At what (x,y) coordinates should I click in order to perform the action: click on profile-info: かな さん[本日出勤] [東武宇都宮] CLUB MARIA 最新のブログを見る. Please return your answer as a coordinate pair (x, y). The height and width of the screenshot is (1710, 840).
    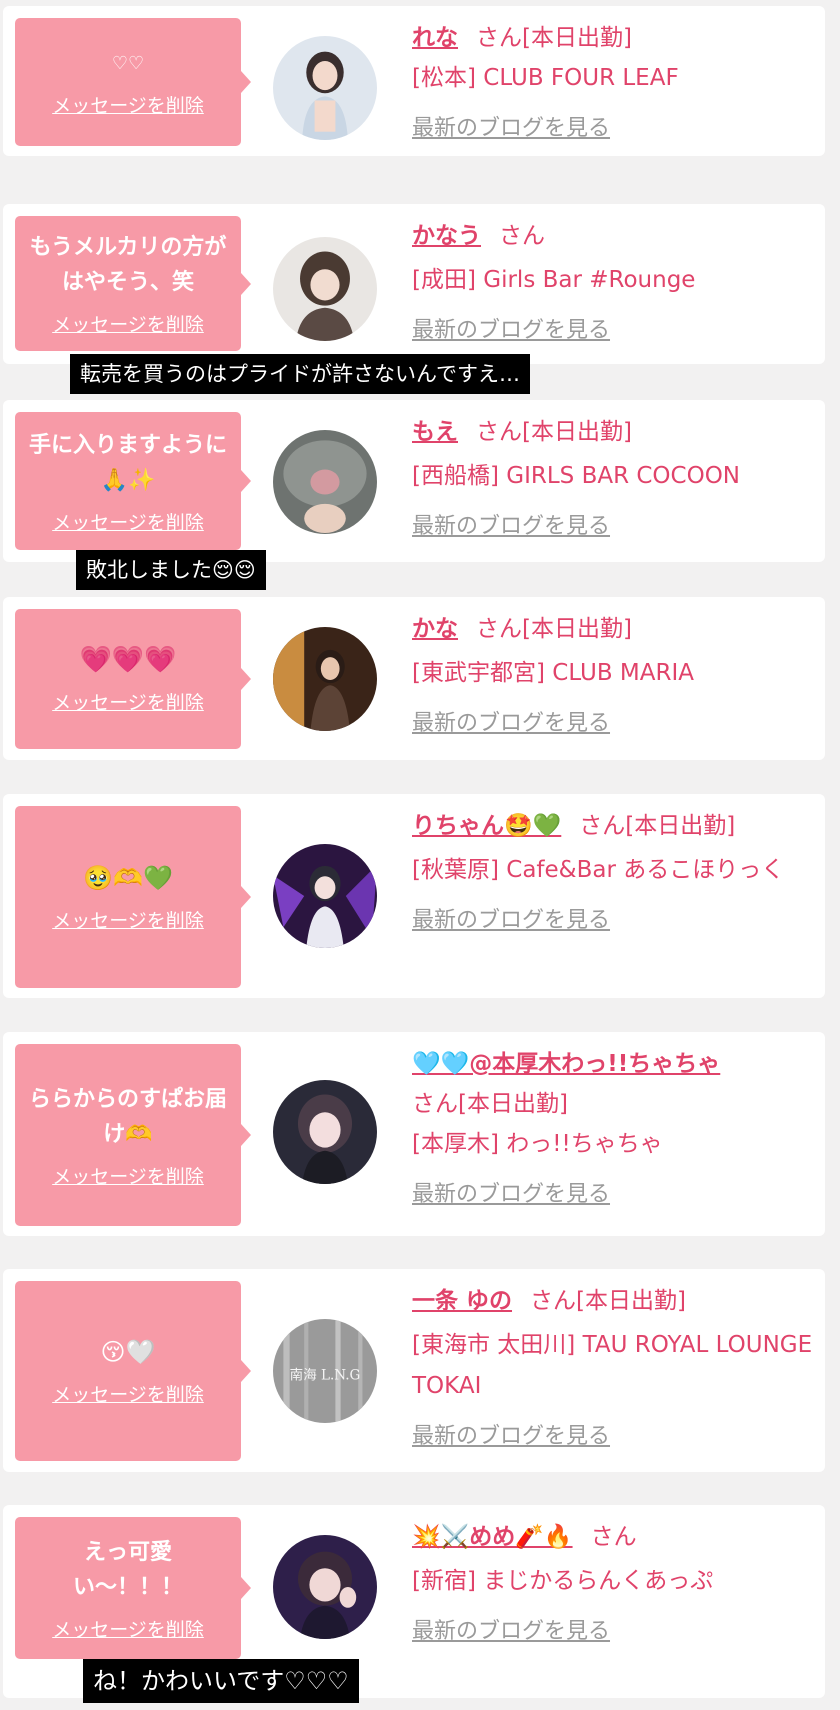
    Looking at the image, I should click on (617, 676).